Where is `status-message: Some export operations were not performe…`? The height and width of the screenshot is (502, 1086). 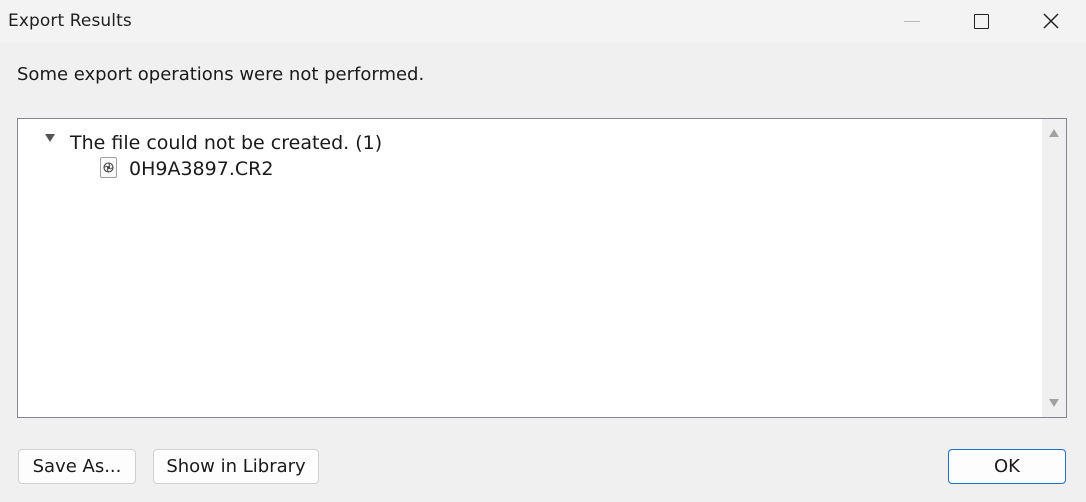 status-message: Some export operations were not performe… is located at coordinates (221, 74).